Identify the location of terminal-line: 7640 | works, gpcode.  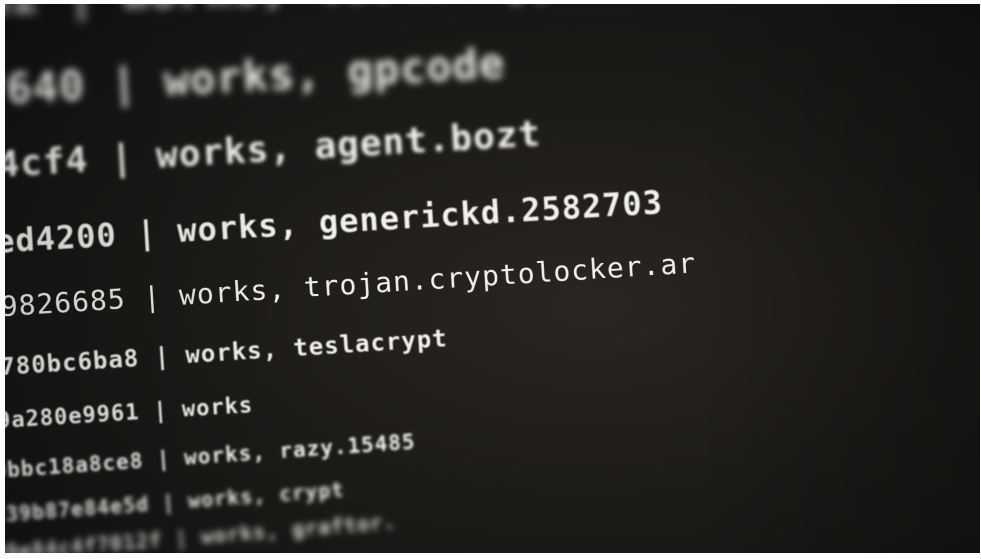
(256, 76).